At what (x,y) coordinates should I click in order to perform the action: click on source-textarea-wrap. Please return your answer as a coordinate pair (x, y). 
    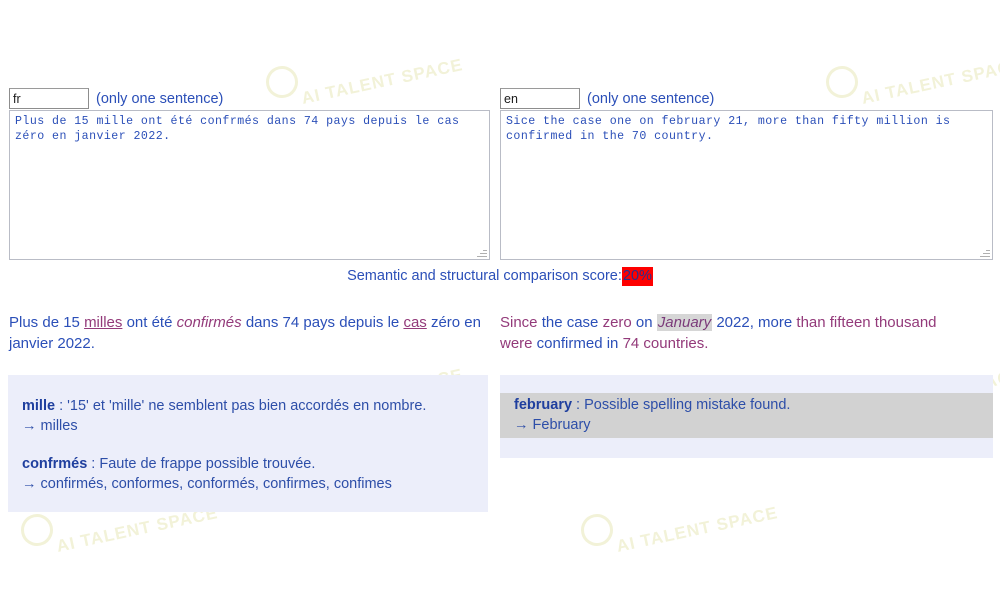
    Looking at the image, I should click on (249, 185).